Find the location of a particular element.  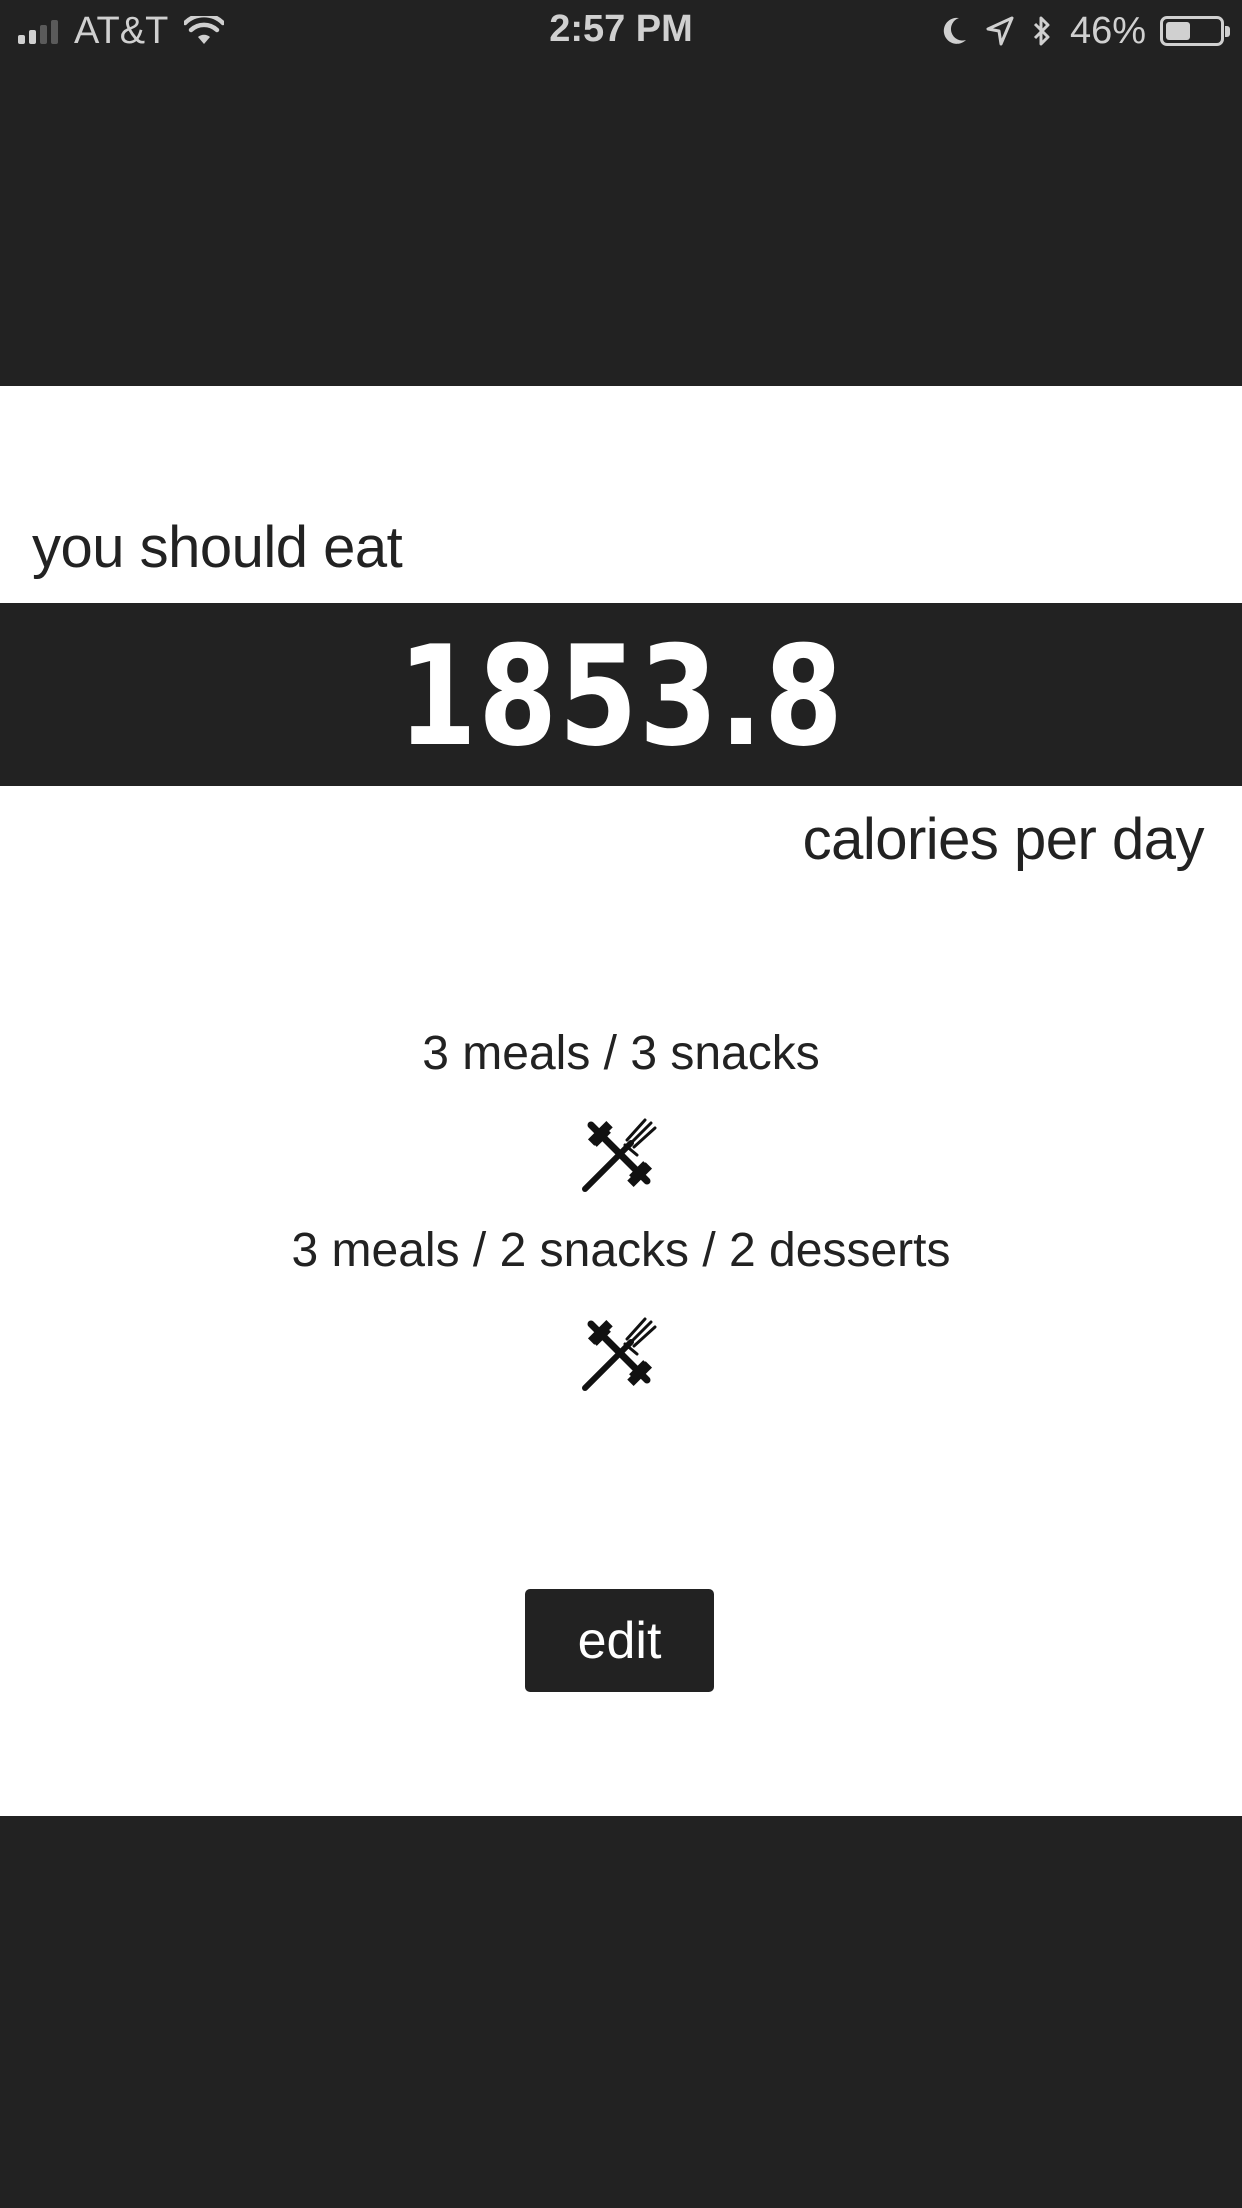

battery-fill is located at coordinates (1178, 31).